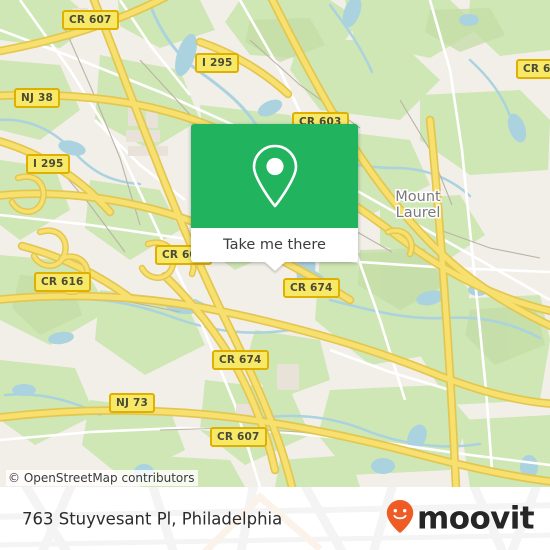 This screenshot has width=550, height=550. I want to click on location-pin-icon, so click(275, 176).